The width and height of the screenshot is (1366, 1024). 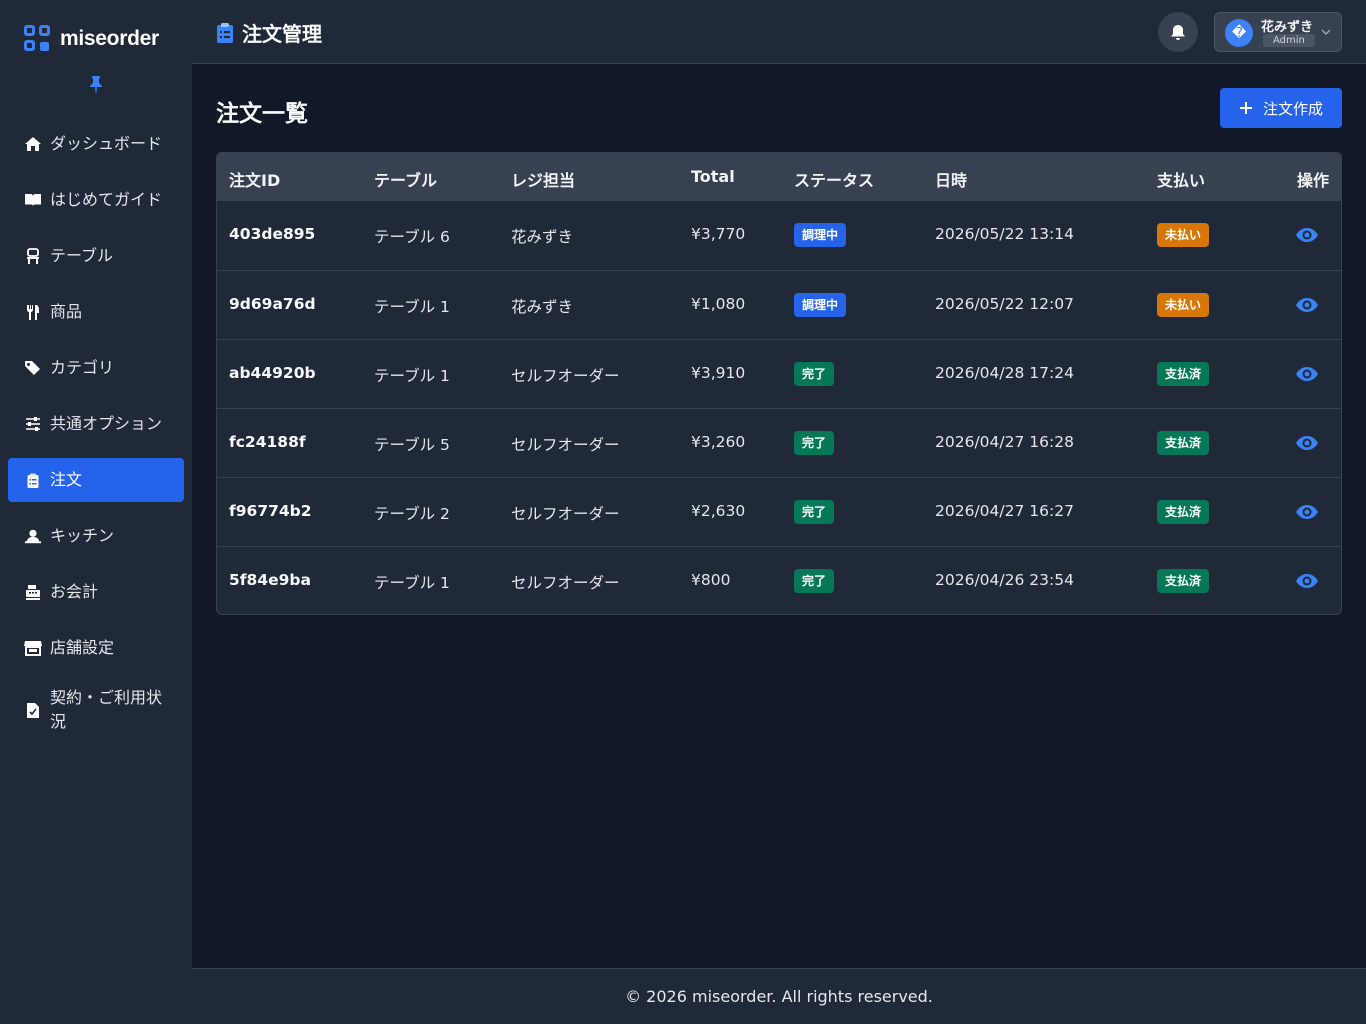 What do you see at coordinates (543, 179) in the screenshot?
I see `column-header-2: レジ担当` at bounding box center [543, 179].